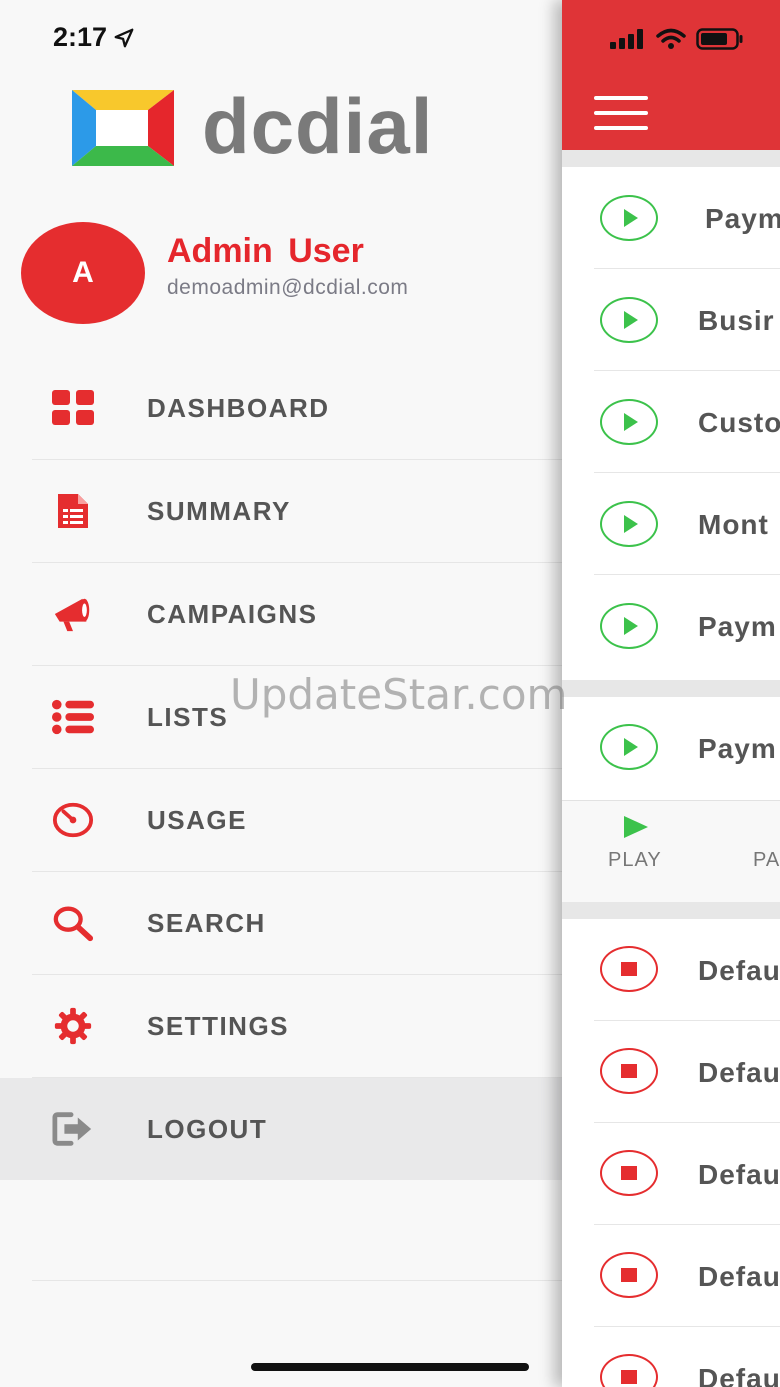  What do you see at coordinates (73, 1129) in the screenshot?
I see `logout-icon` at bounding box center [73, 1129].